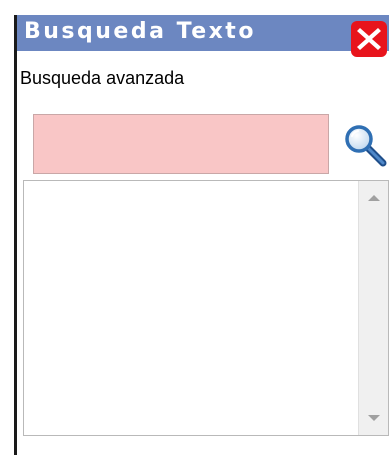 The height and width of the screenshot is (455, 389). I want to click on close-button, so click(369, 39).